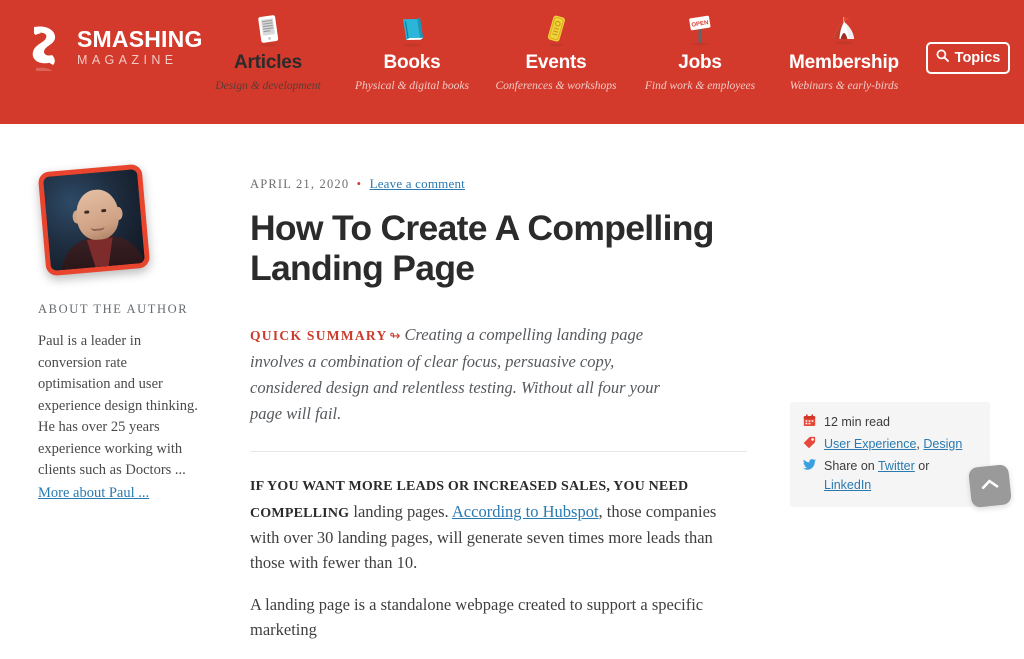 This screenshot has height=659, width=1024. I want to click on nav-sublabel: Conferences & workshops, so click(556, 86).